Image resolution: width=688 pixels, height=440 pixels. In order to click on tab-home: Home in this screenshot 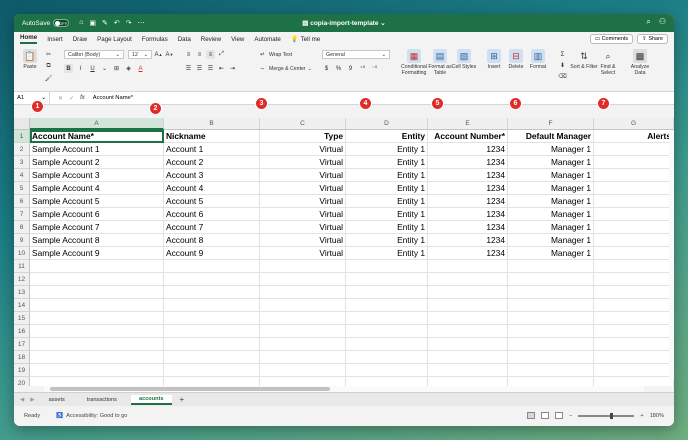, I will do `click(29, 39)`.